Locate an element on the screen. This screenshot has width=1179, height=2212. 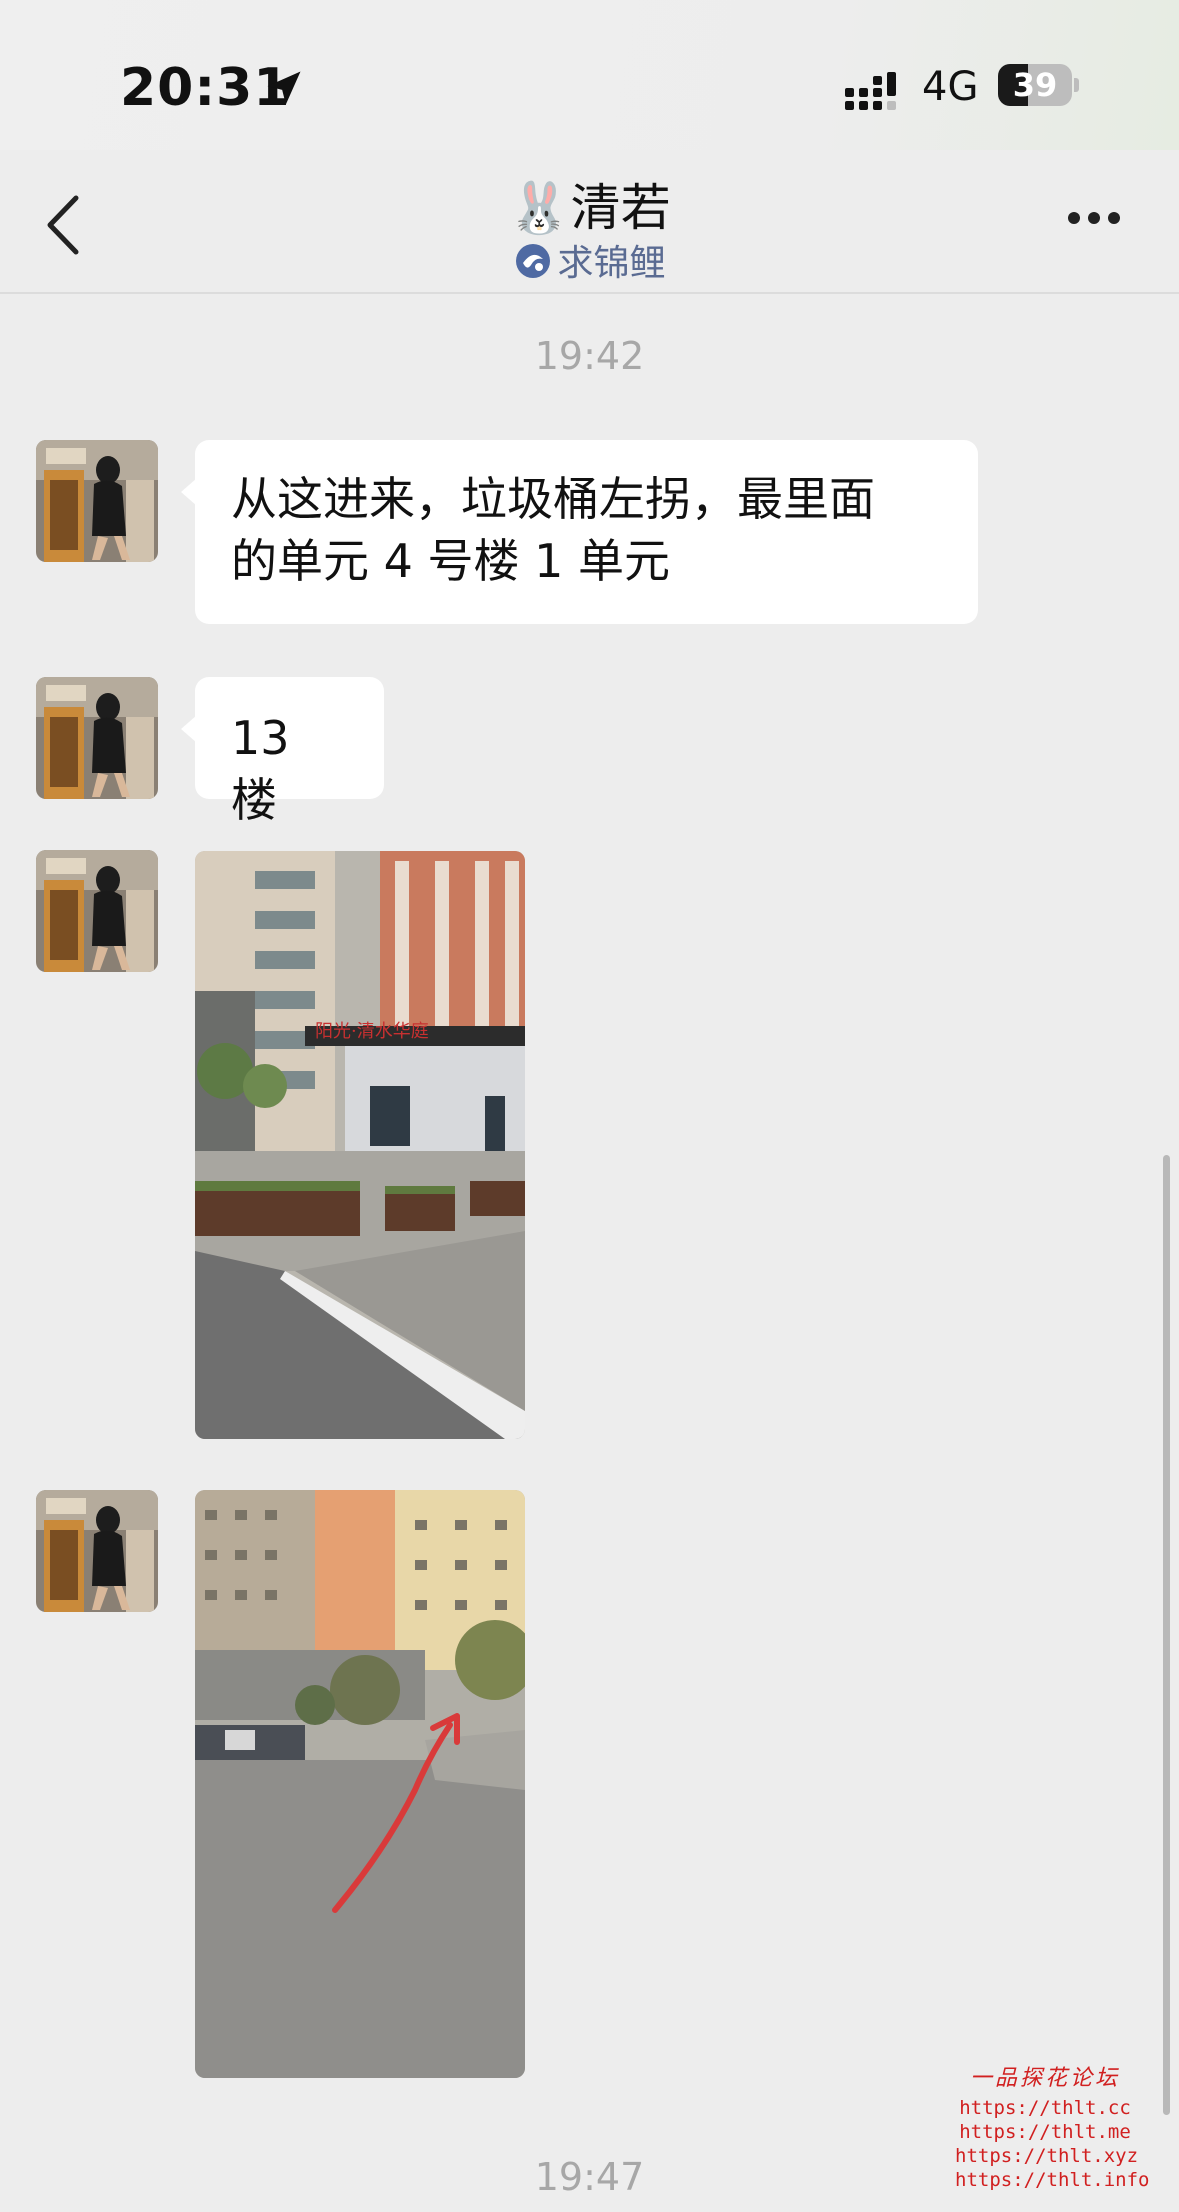
status-bar: 20:31 4G 39 is located at coordinates (589, 75).